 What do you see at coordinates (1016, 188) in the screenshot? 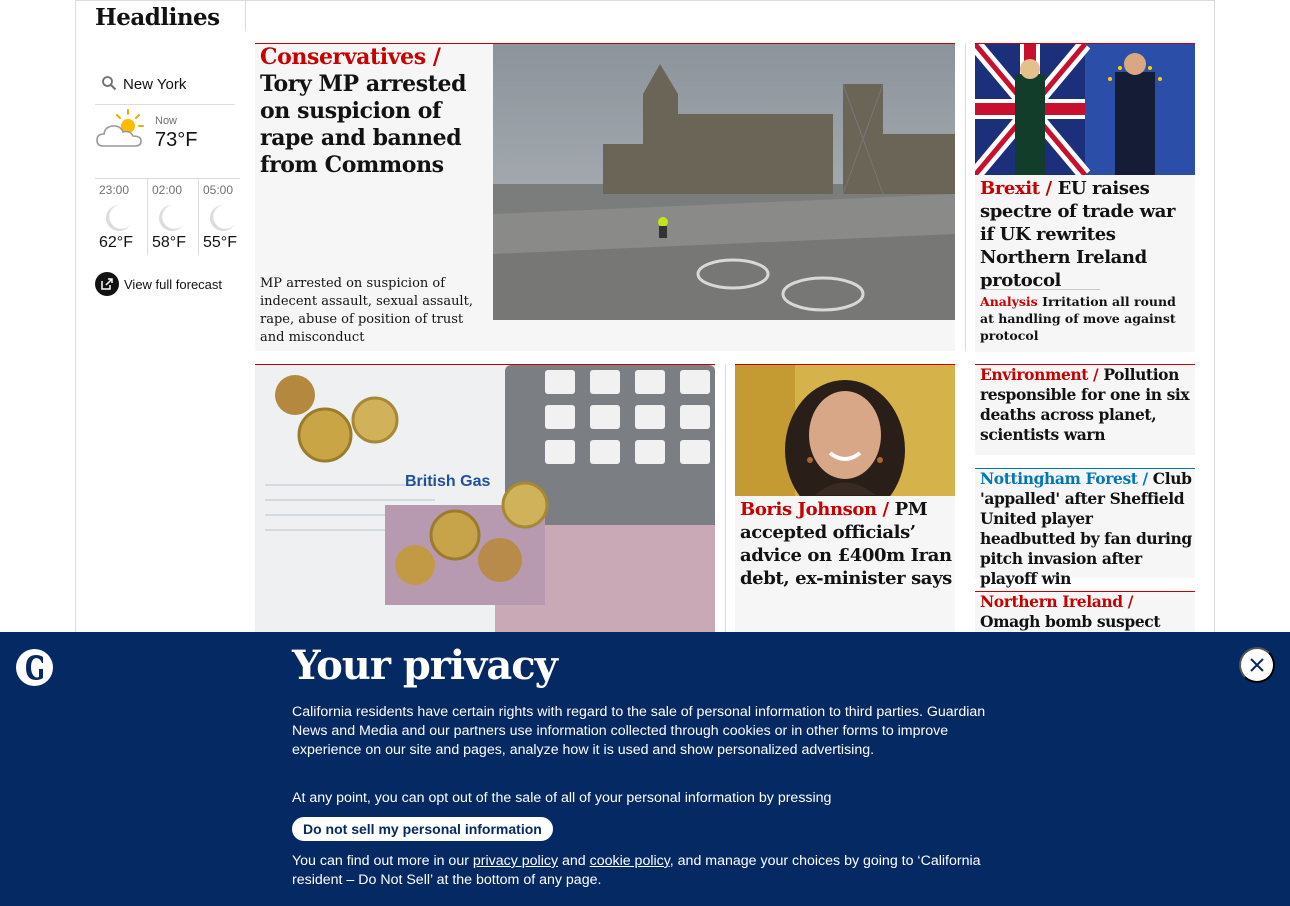
I see `story-kicker: Brexit /` at bounding box center [1016, 188].